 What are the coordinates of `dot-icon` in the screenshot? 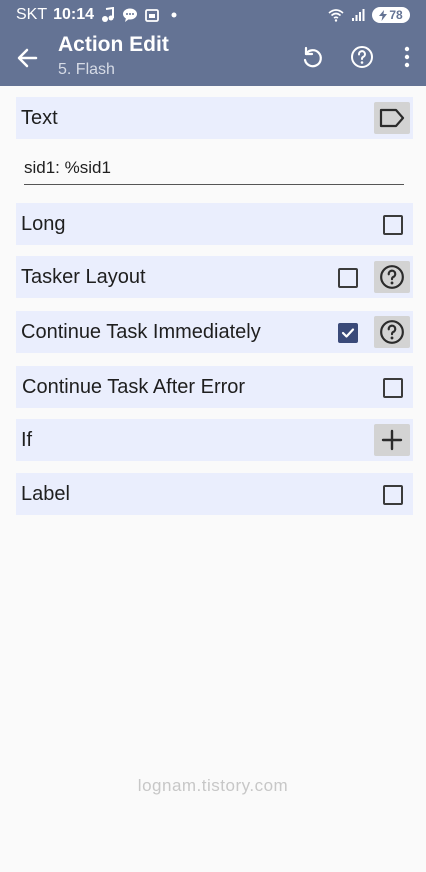 It's located at (174, 15).